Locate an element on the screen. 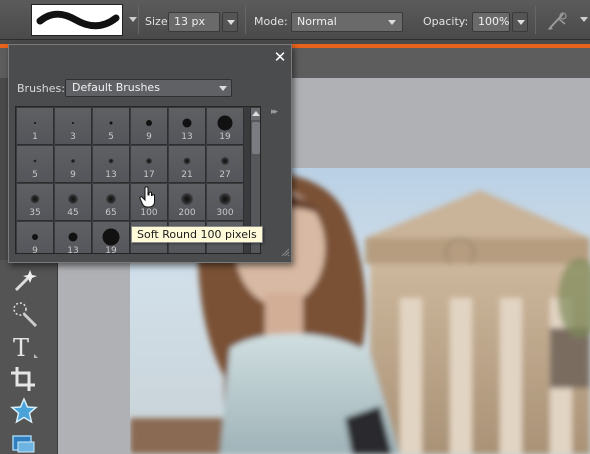 This screenshot has height=454, width=590. brush-size-label: 300 is located at coordinates (225, 213).